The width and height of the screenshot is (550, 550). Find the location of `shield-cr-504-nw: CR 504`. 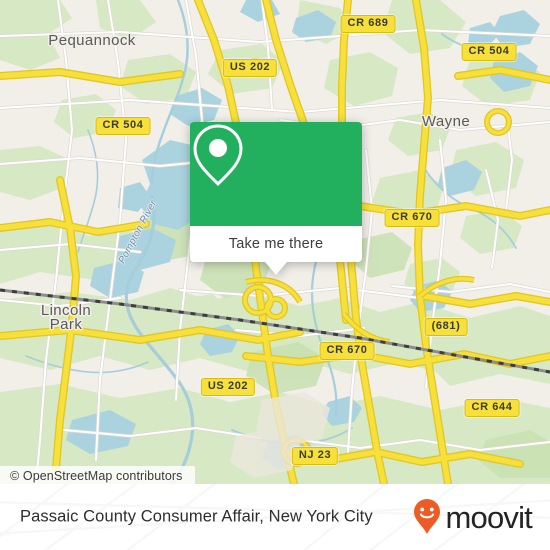

shield-cr-504-nw: CR 504 is located at coordinates (123, 126).